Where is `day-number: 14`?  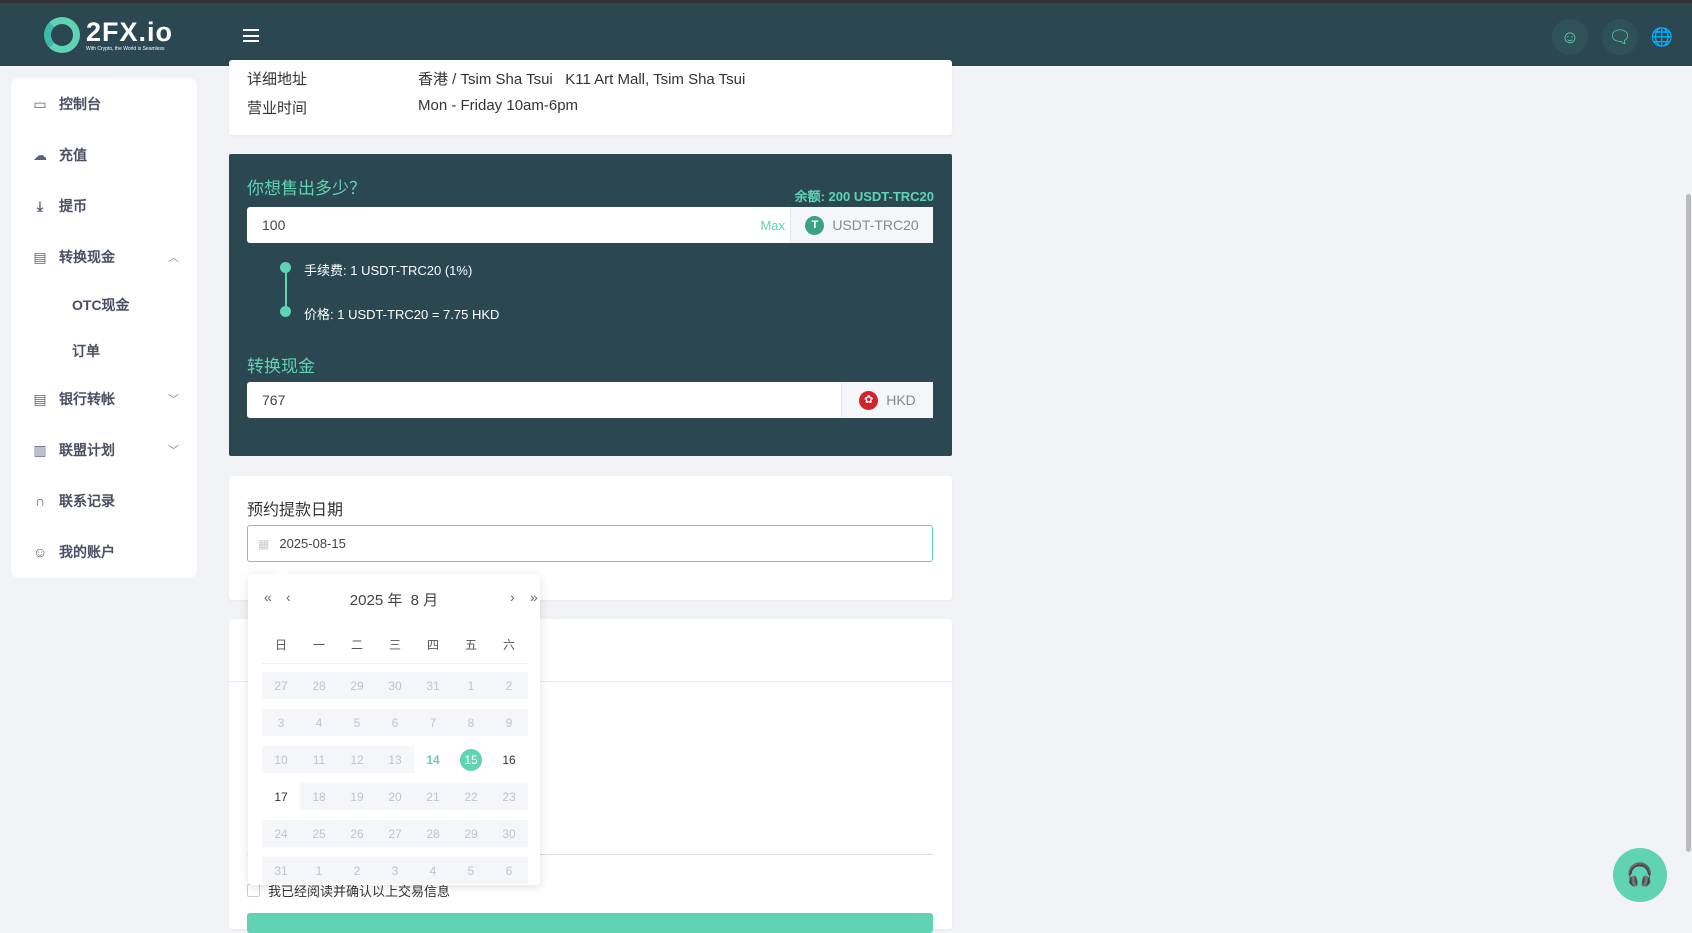
day-number: 14 is located at coordinates (433, 759).